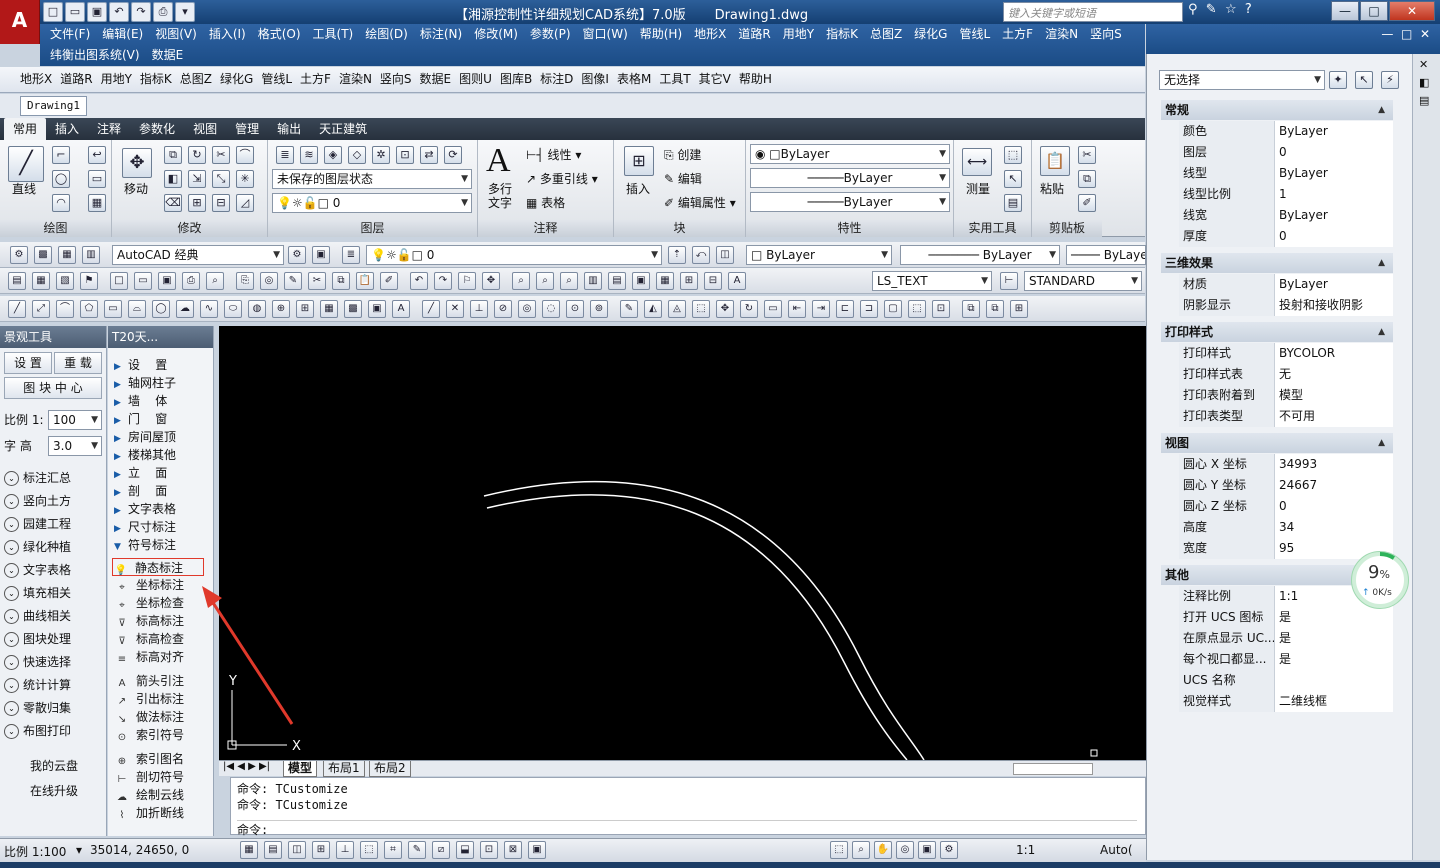 The width and height of the screenshot is (1440, 868). What do you see at coordinates (1334, 152) in the screenshot?
I see `property-value: 0` at bounding box center [1334, 152].